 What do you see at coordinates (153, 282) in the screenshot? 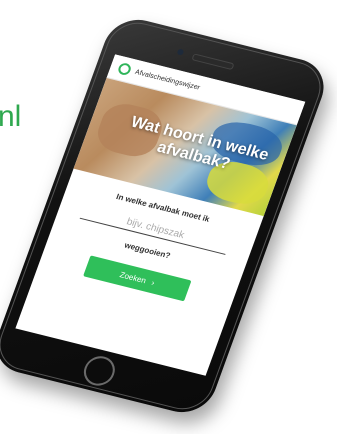
I see `chevron-right-icon: ›` at bounding box center [153, 282].